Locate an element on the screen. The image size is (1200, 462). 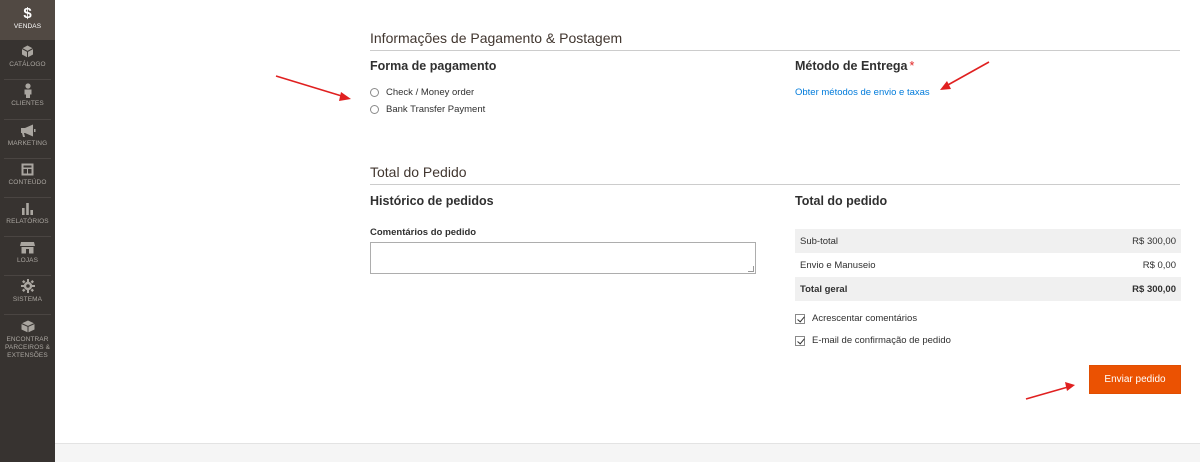
email-confirmation-option: E-mail de confirmação de pedido is located at coordinates (873, 340).